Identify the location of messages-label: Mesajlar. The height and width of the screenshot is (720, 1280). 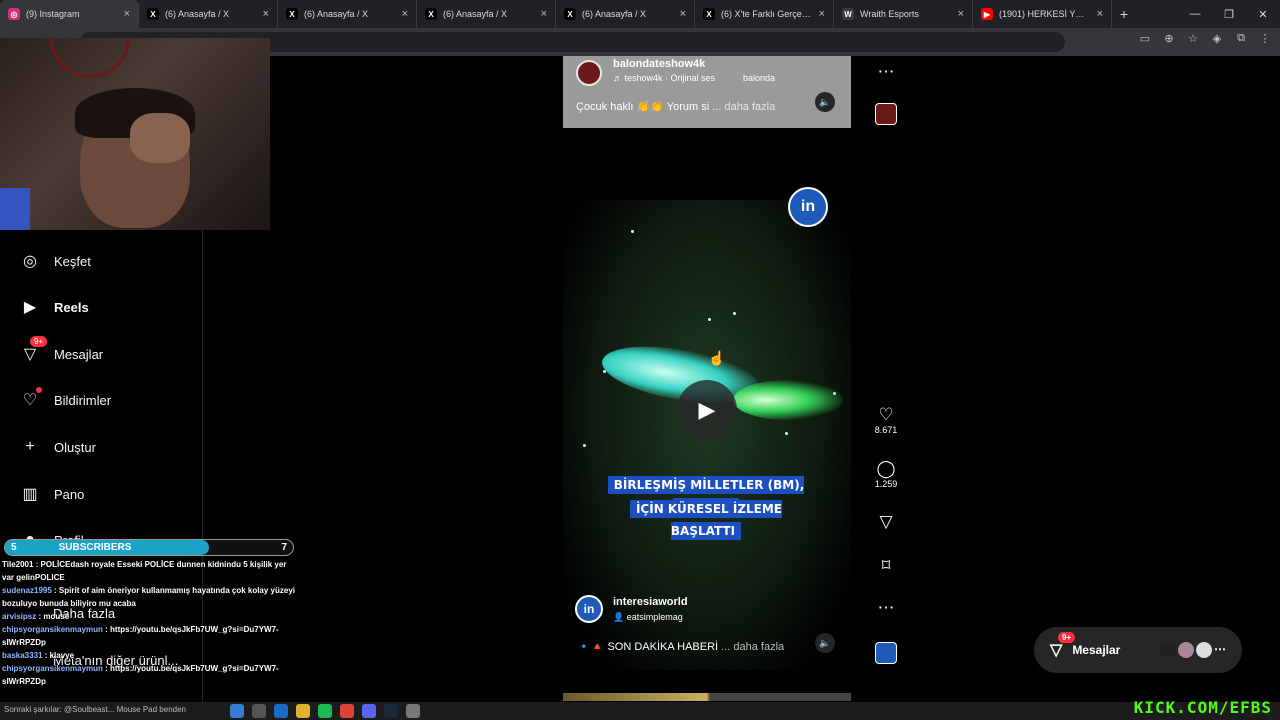
(1096, 650).